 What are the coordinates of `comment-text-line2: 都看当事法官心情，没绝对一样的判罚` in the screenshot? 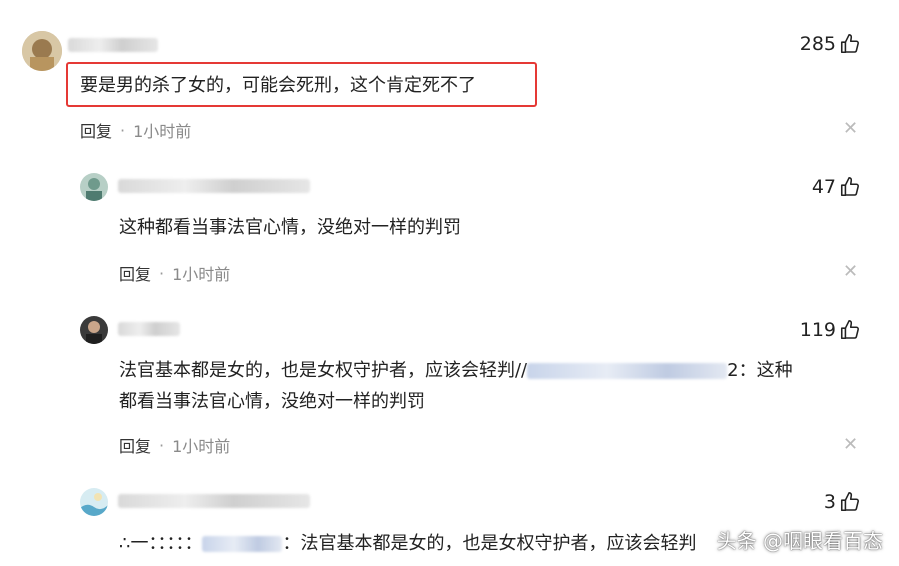 It's located at (272, 401).